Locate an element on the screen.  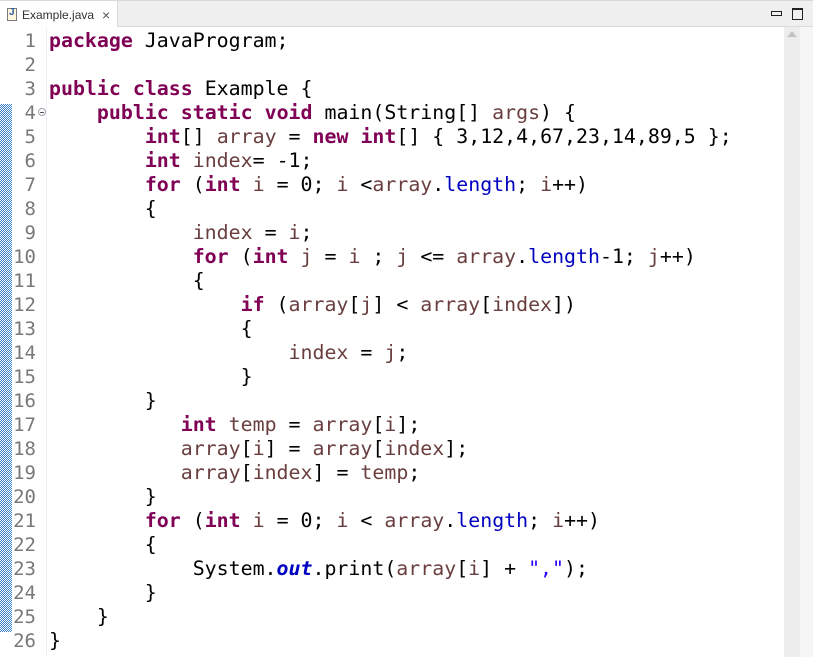
gutter-line: 25 is located at coordinates (19, 617).